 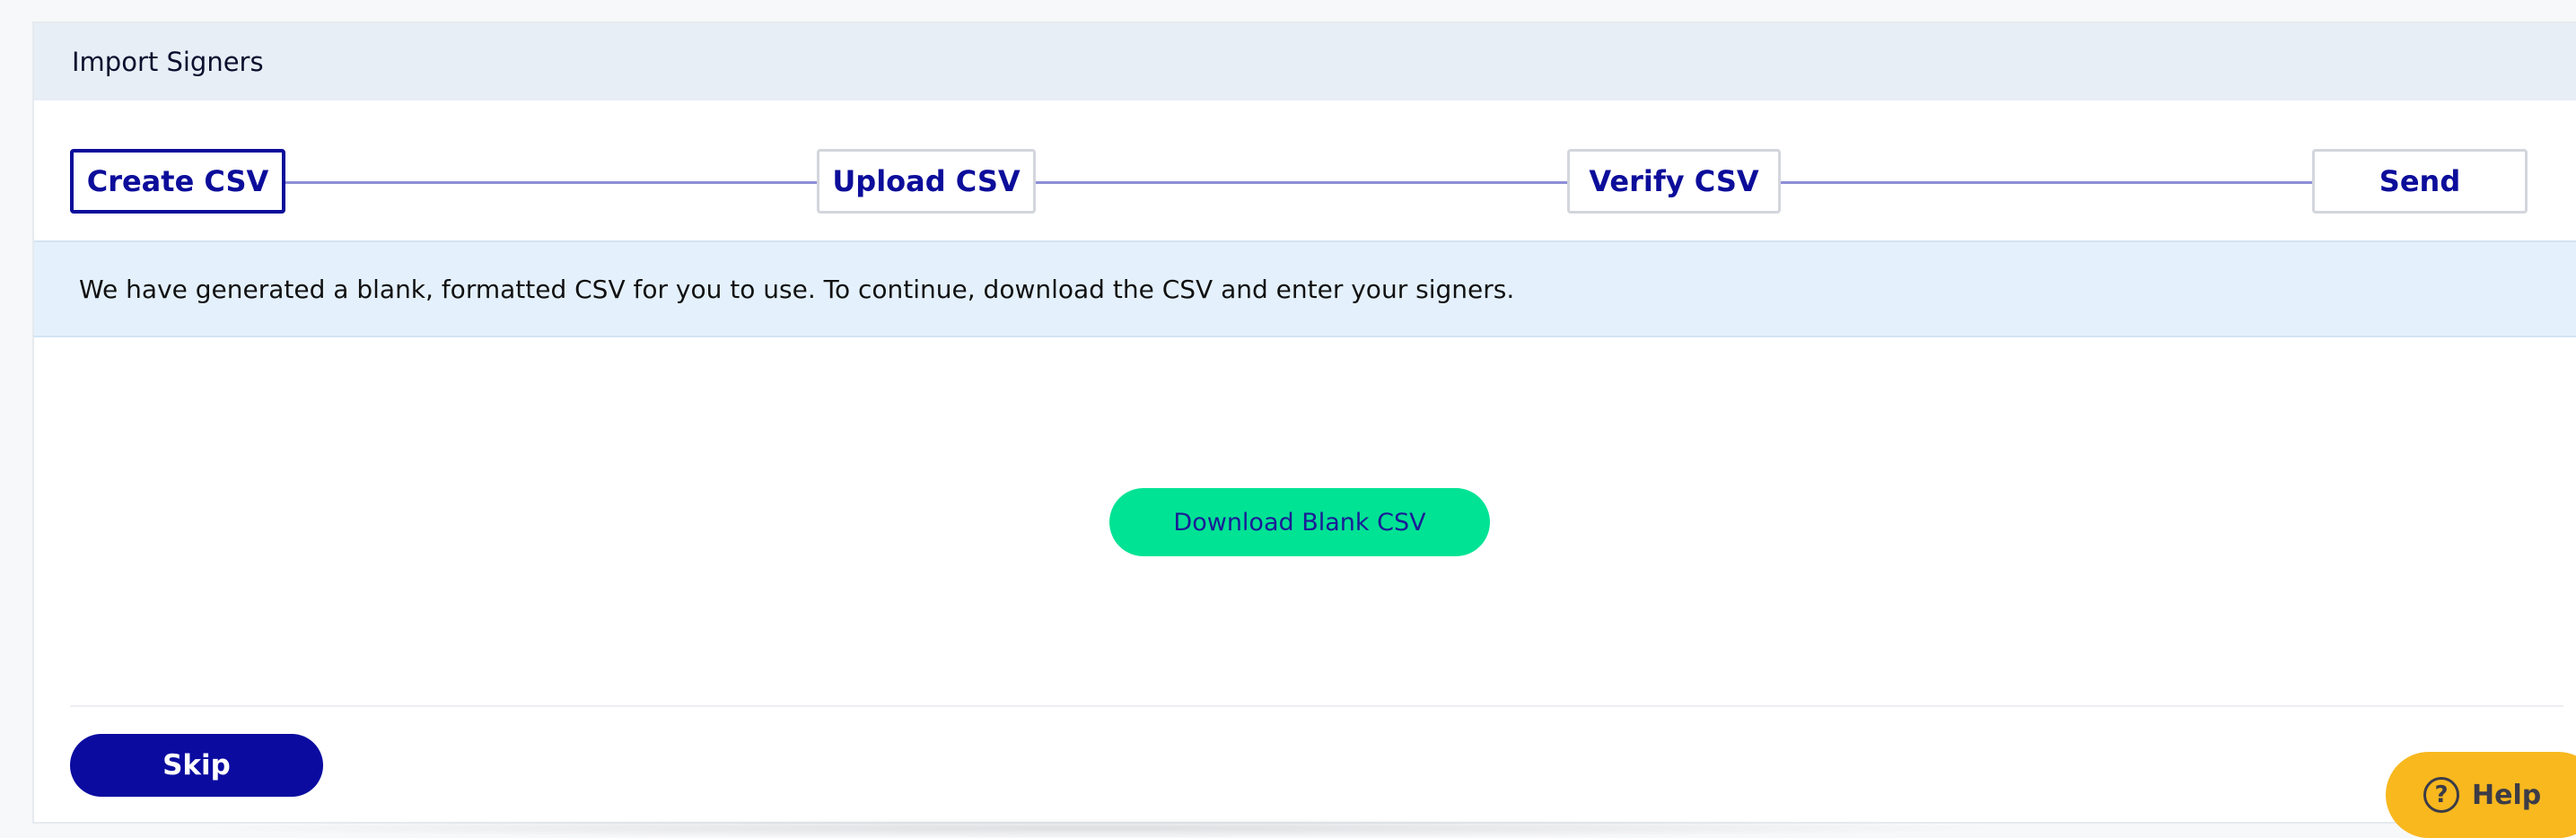 I want to click on divider, so click(x=1316, y=706).